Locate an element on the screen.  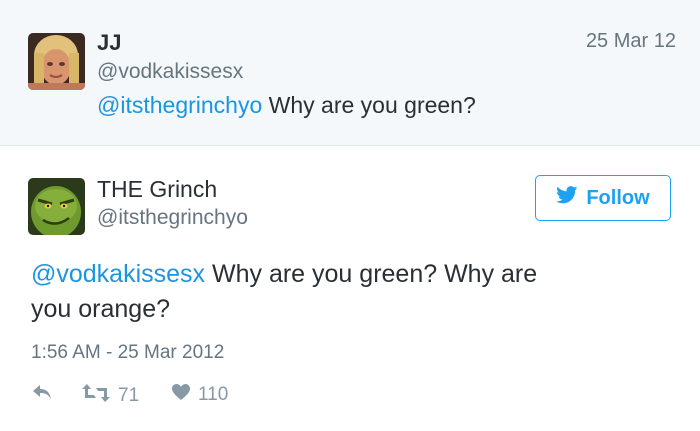
twitter-bird-icon is located at coordinates (567, 198).